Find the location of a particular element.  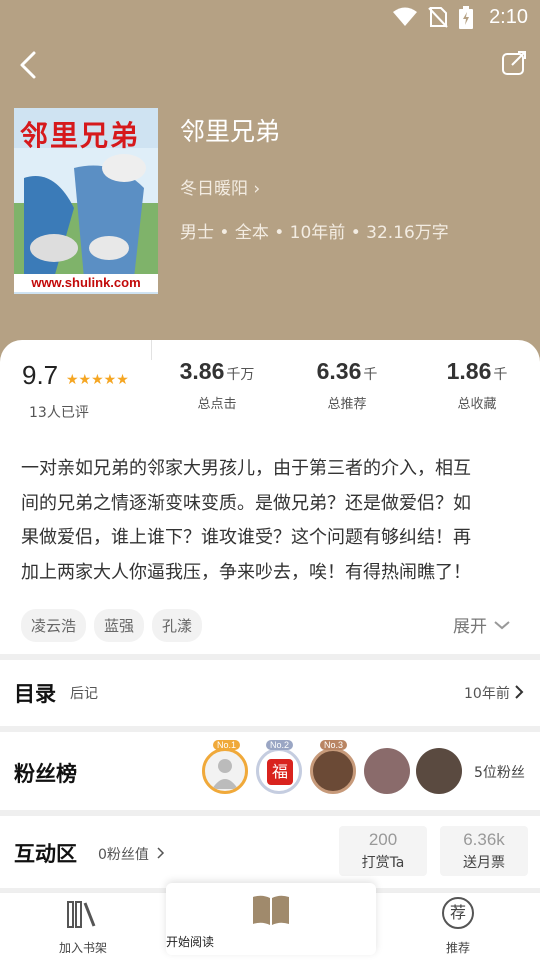

stat-recommends: 6.36 千 总推荐 is located at coordinates (347, 385).